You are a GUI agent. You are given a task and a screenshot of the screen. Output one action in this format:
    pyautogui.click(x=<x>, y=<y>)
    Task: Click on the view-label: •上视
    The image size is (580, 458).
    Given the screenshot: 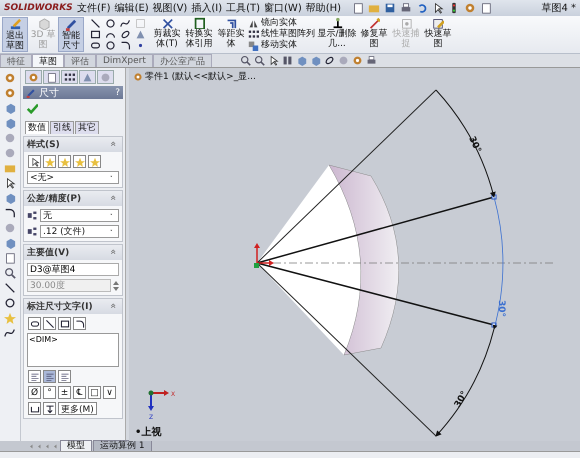 What is the action you would take?
    pyautogui.click(x=148, y=432)
    